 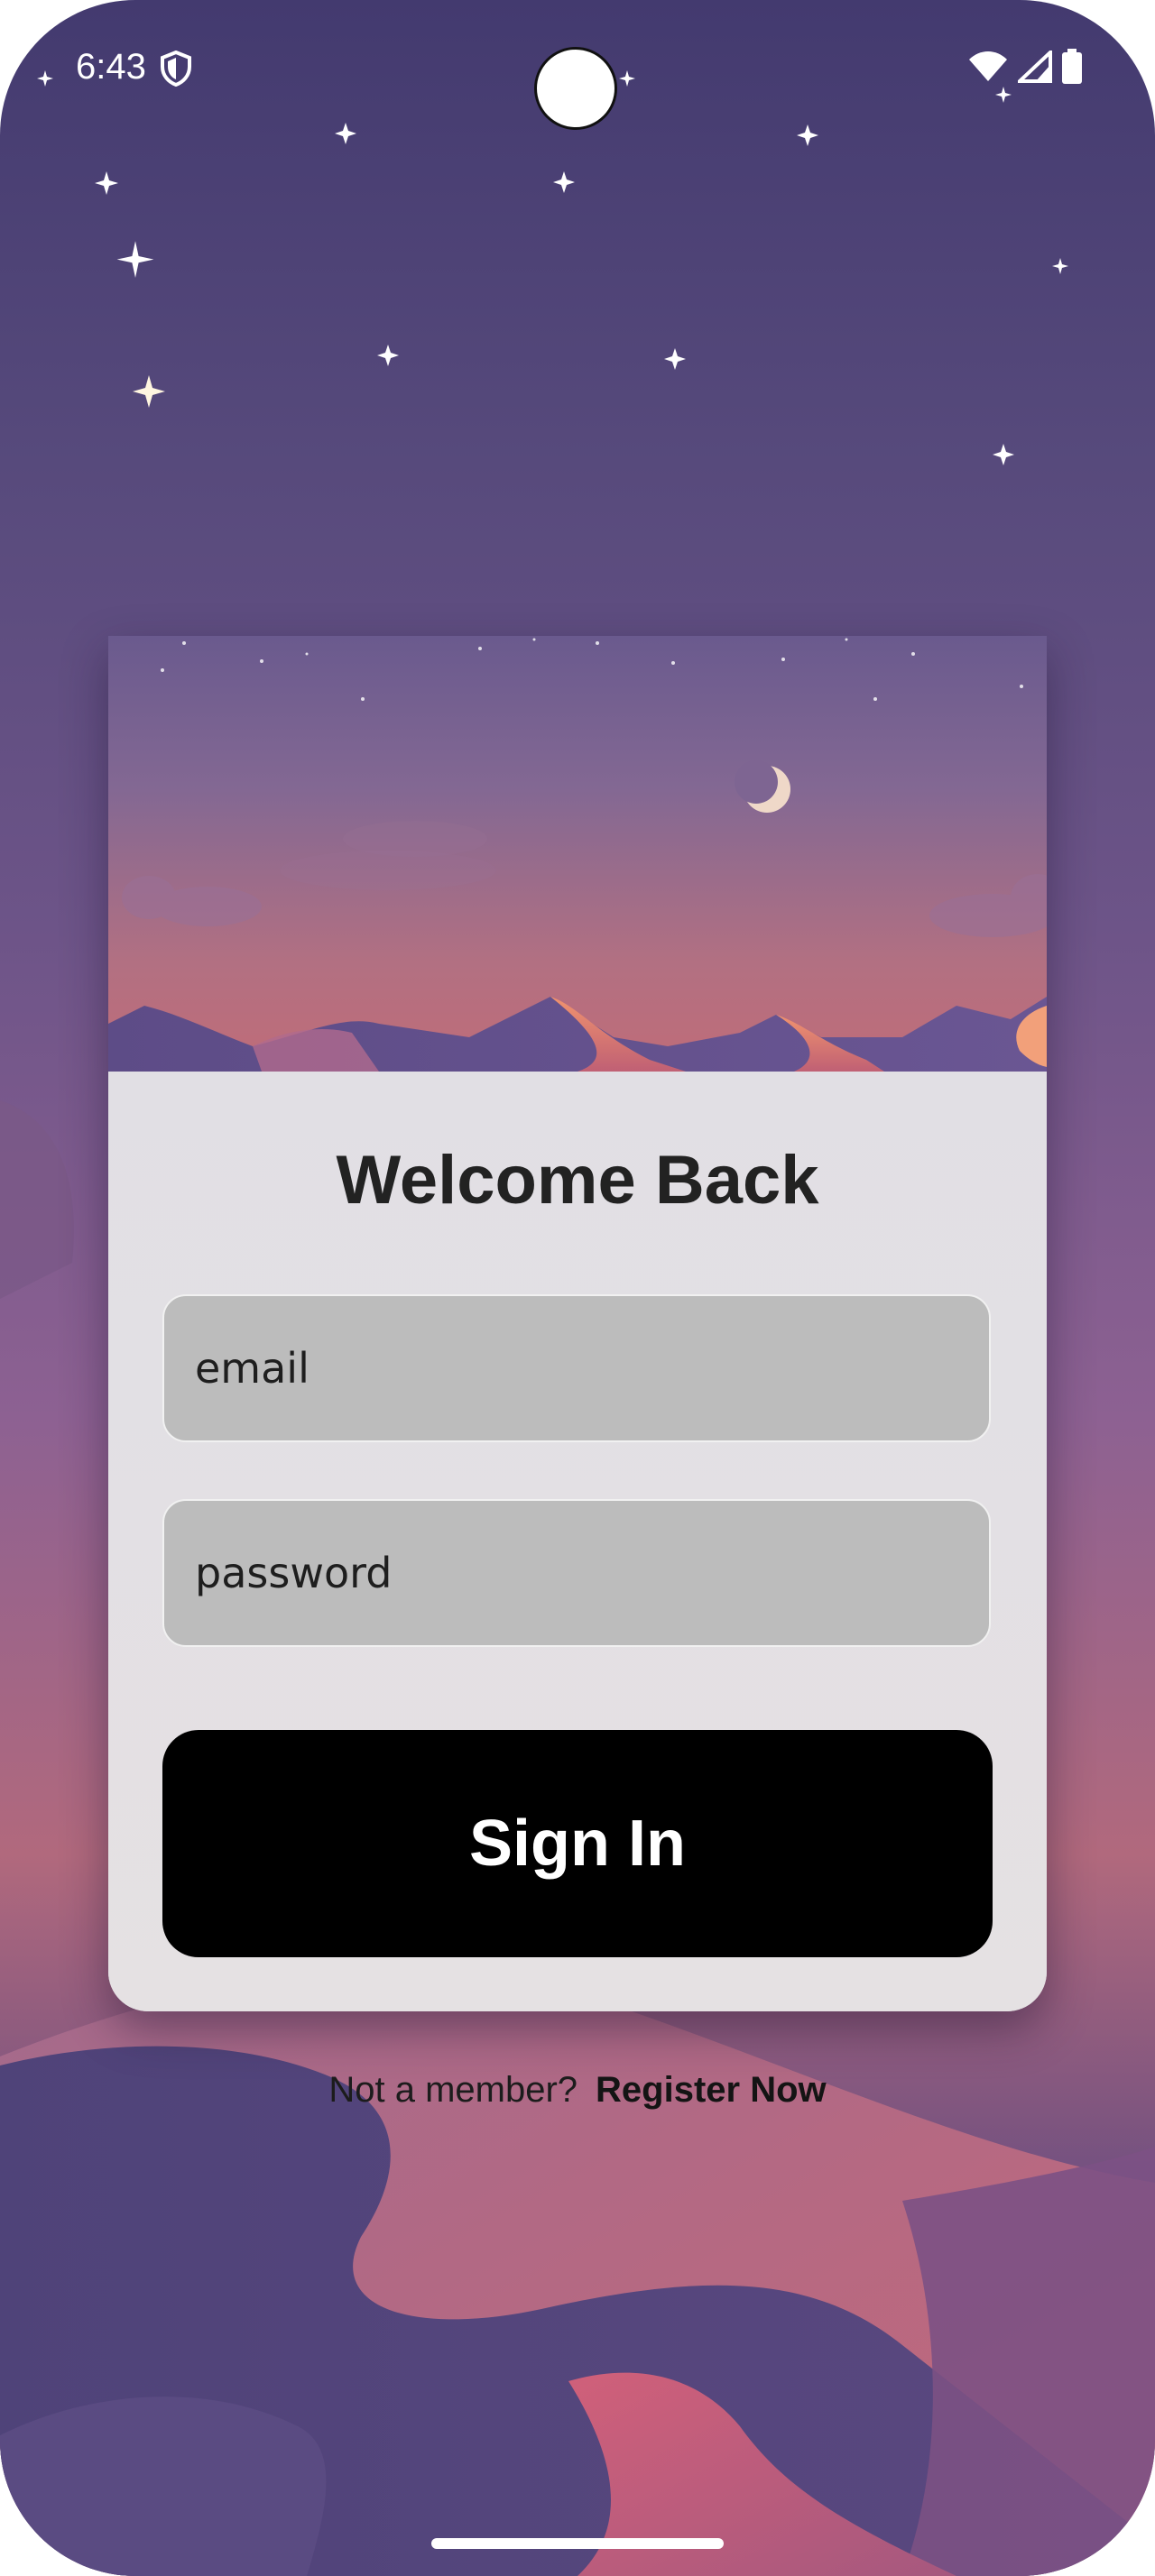 What do you see at coordinates (135, 260) in the screenshot?
I see `star-icon` at bounding box center [135, 260].